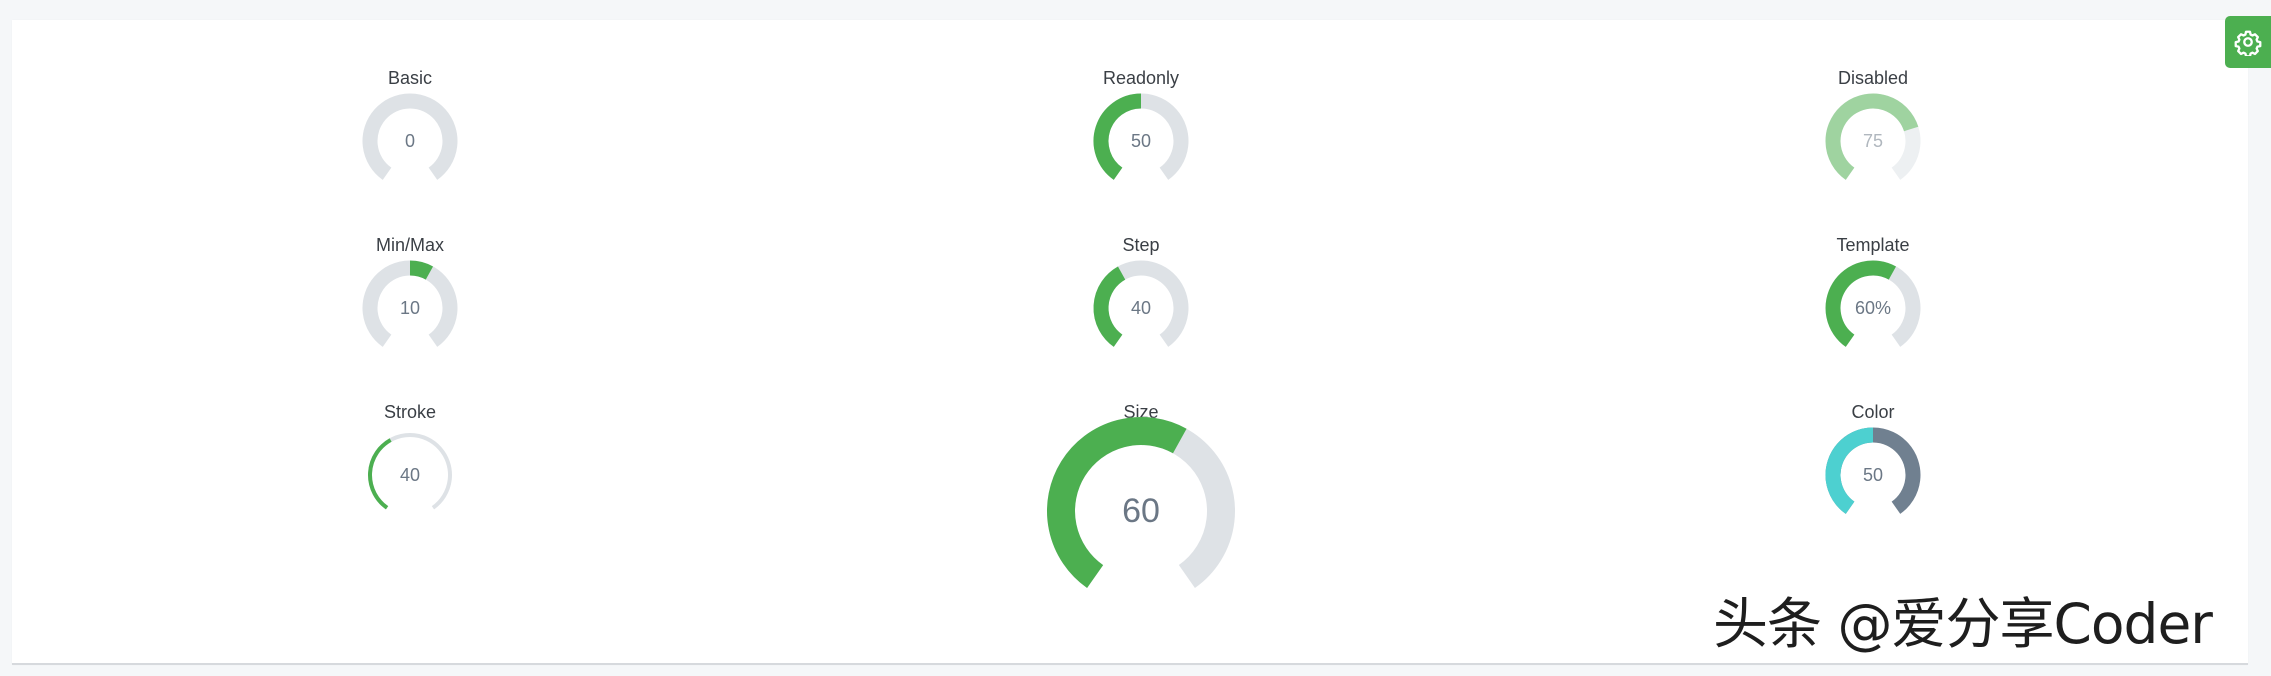 The height and width of the screenshot is (676, 2271). I want to click on knob-dial: 0, so click(410, 153).